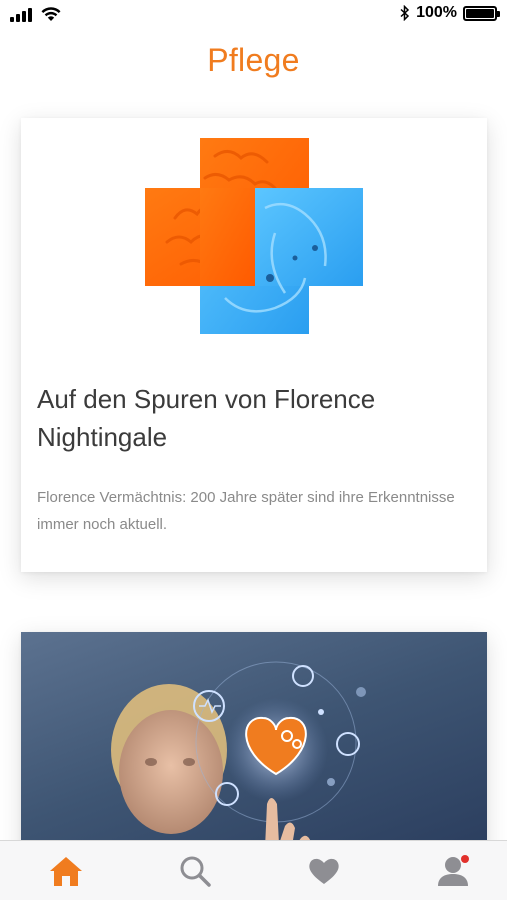 The height and width of the screenshot is (900, 507). I want to click on page-title: Pflege, so click(253, 60).